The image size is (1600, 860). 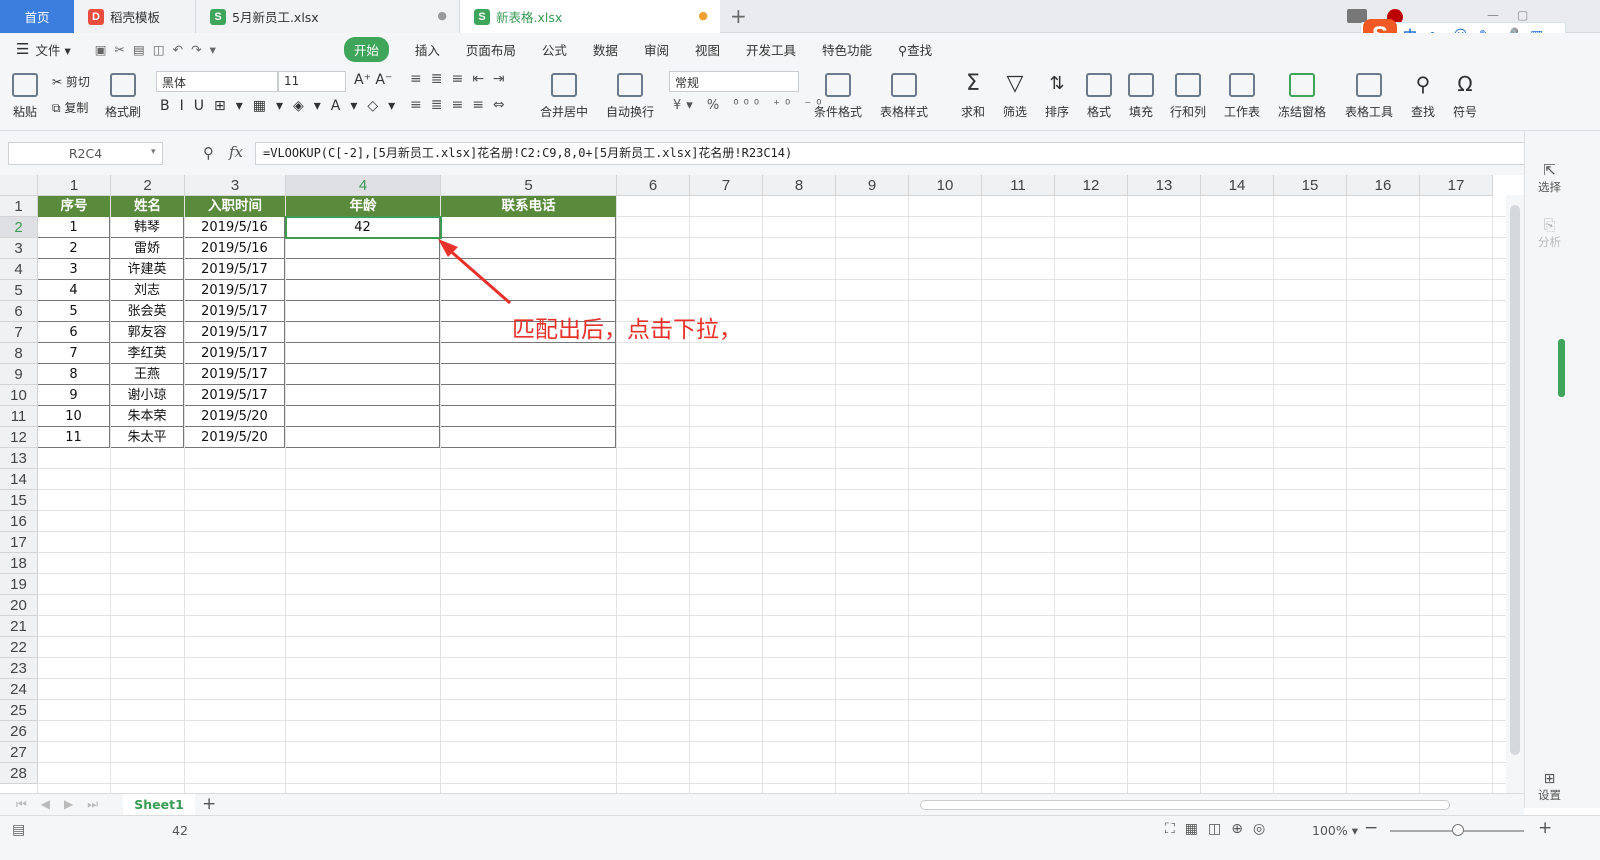 I want to click on symbol-label: 符号, so click(x=1464, y=112).